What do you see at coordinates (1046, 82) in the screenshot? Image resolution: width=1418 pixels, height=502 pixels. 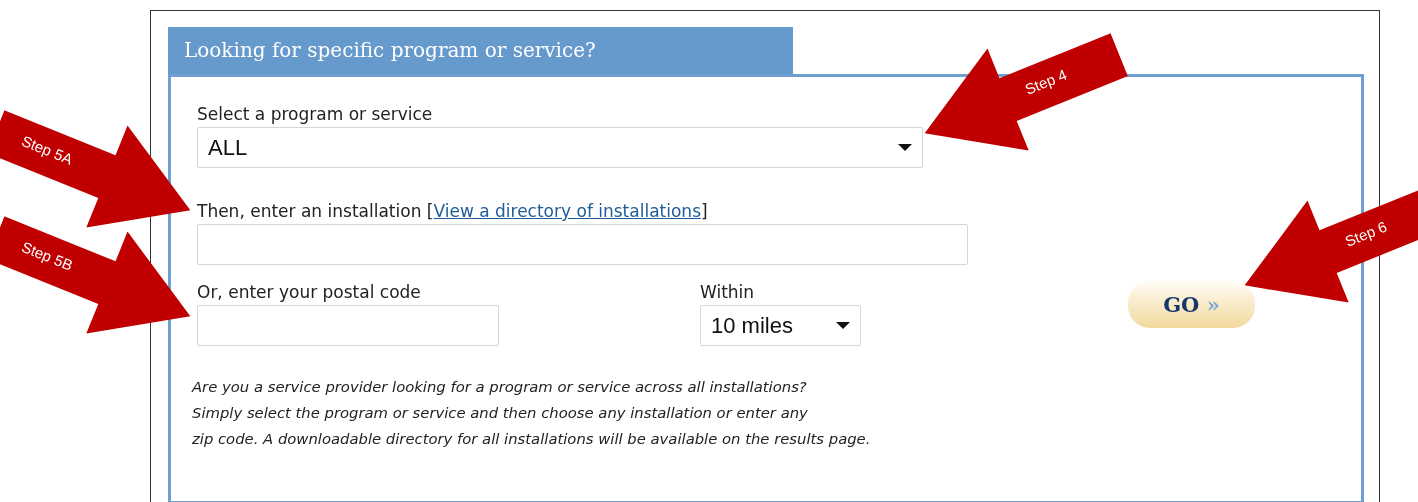 I see `callout-label: Step 4` at bounding box center [1046, 82].